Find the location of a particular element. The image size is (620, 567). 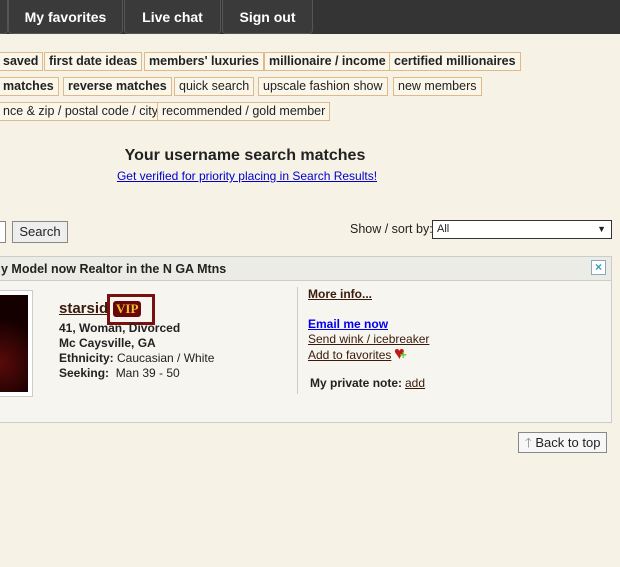

chip-zip-city: nce & zip / postal code / city is located at coordinates (81, 111).